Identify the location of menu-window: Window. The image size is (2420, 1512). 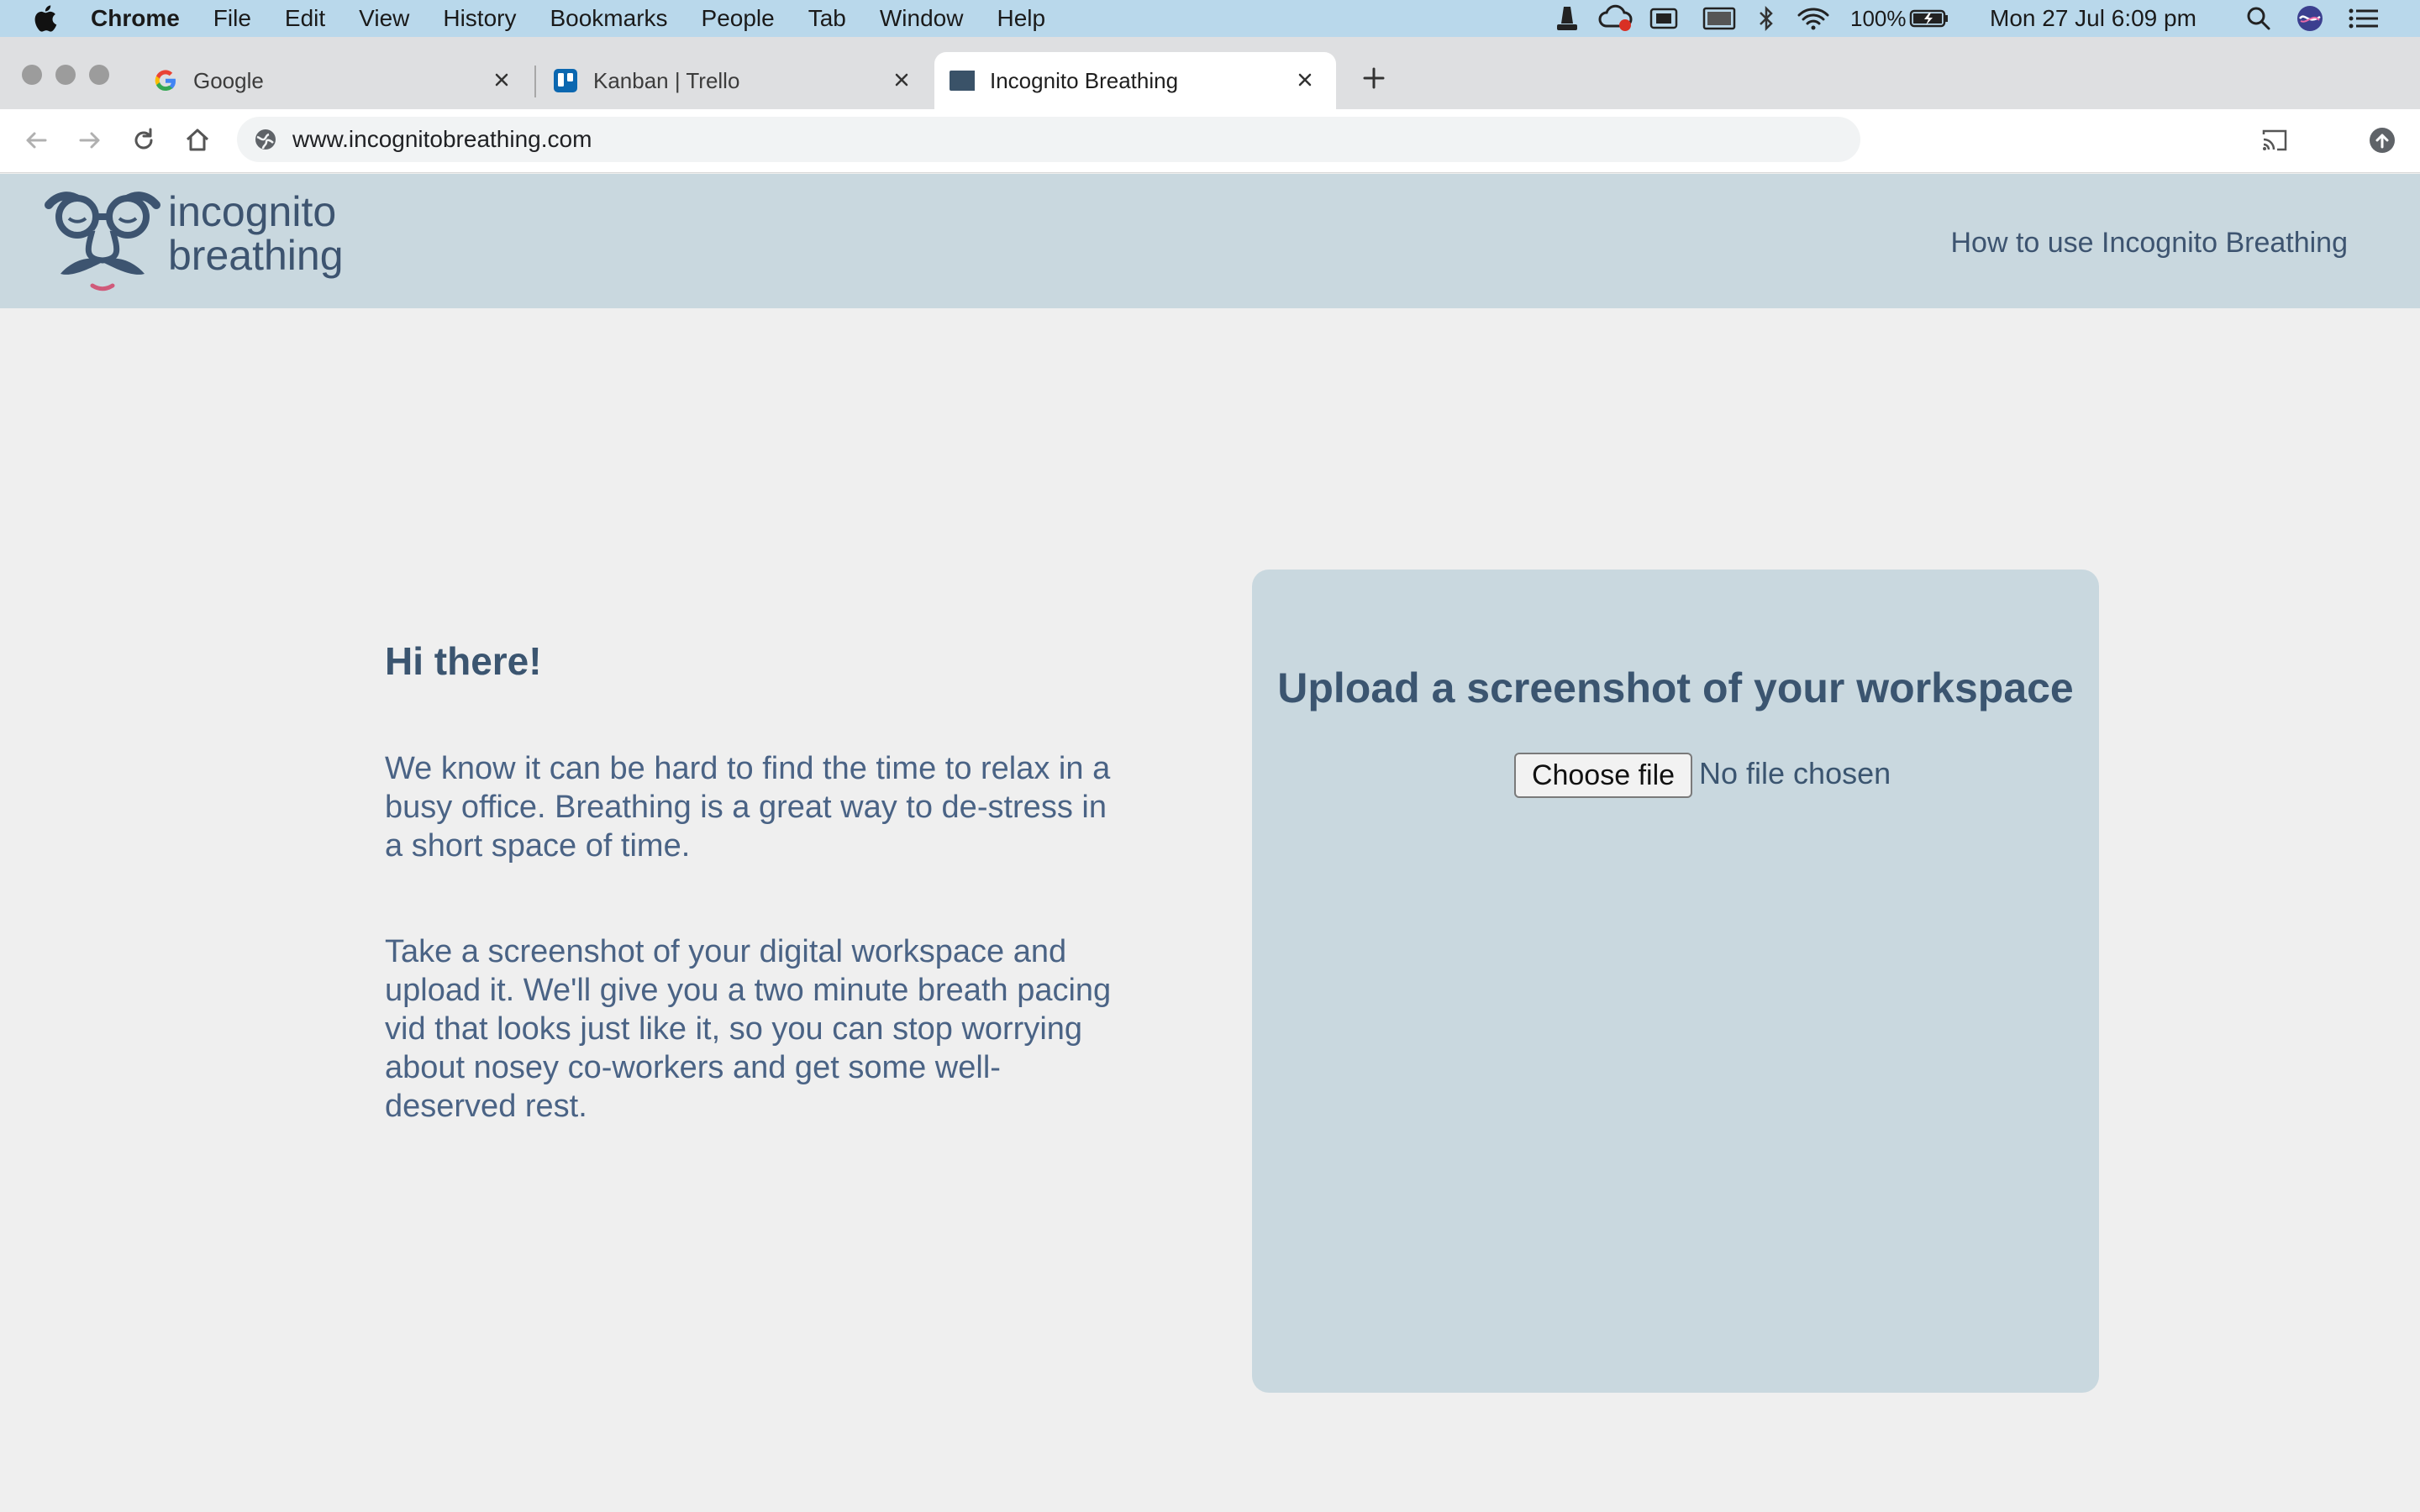
(922, 18).